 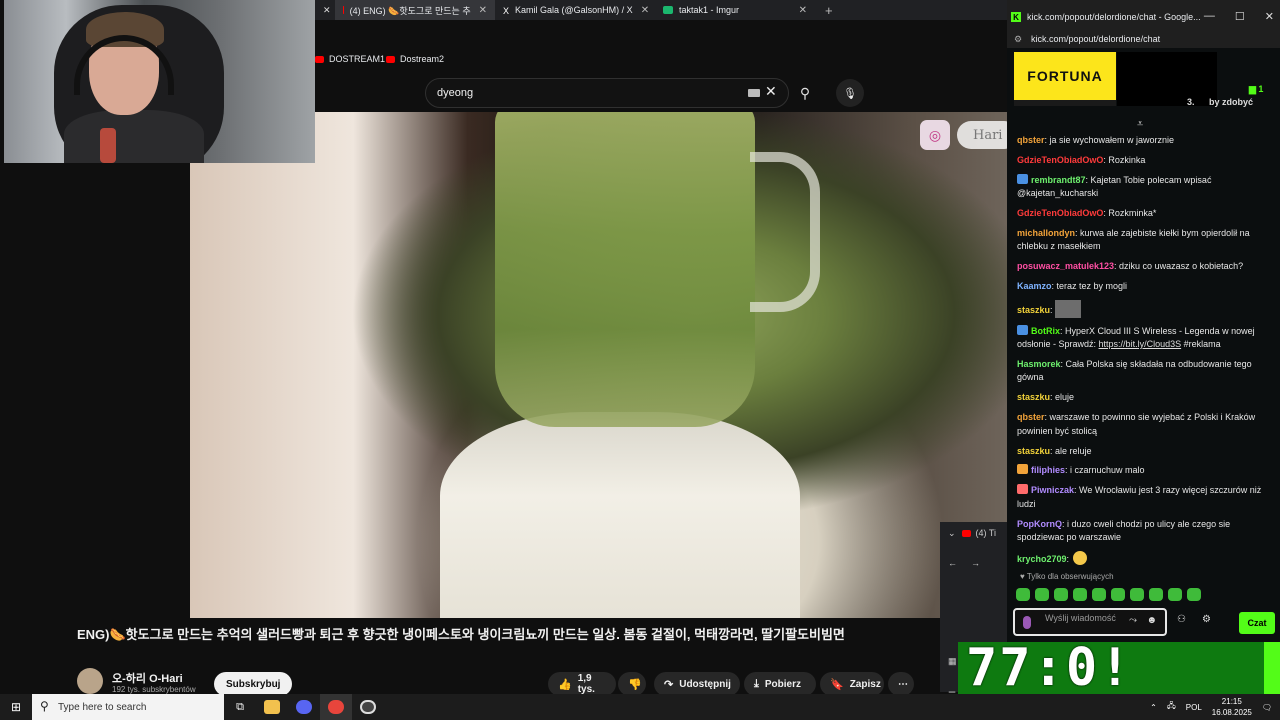 What do you see at coordinates (1018, 39) in the screenshot?
I see `site-settings-icon: ⚙` at bounding box center [1018, 39].